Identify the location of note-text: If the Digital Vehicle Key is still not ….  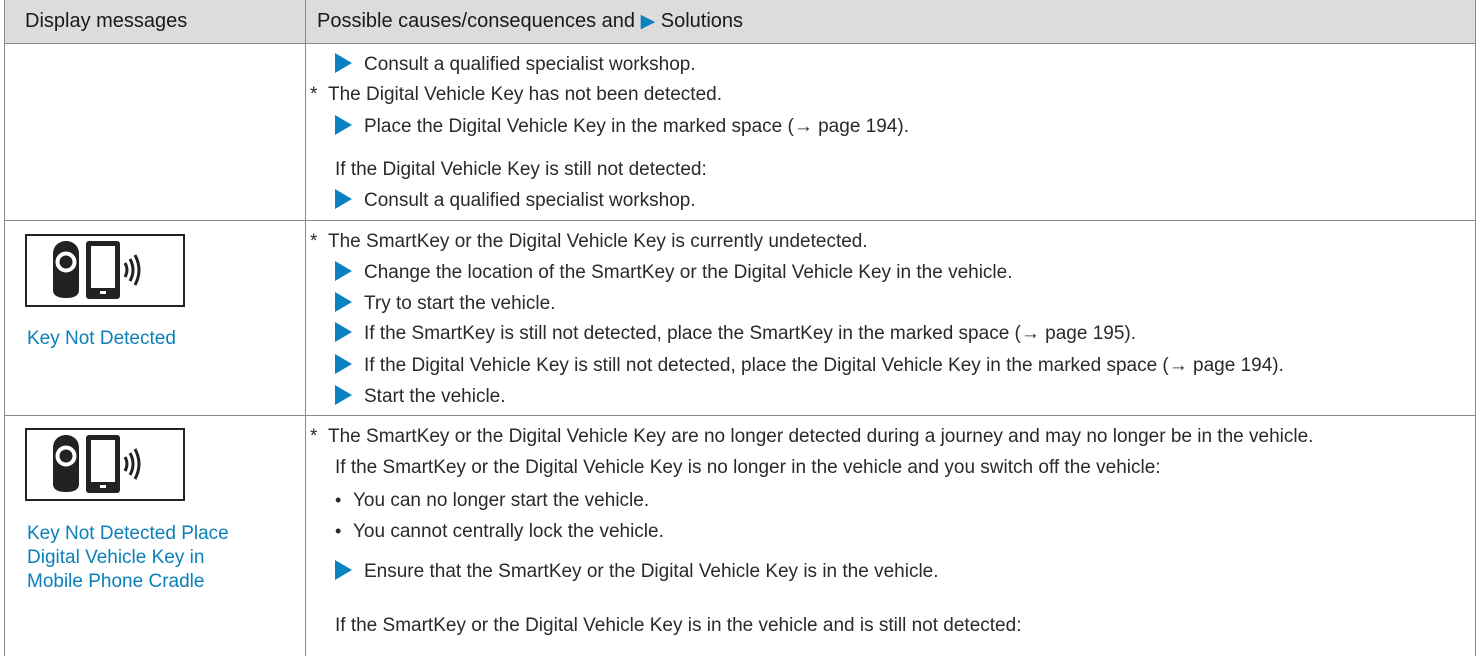
(521, 169).